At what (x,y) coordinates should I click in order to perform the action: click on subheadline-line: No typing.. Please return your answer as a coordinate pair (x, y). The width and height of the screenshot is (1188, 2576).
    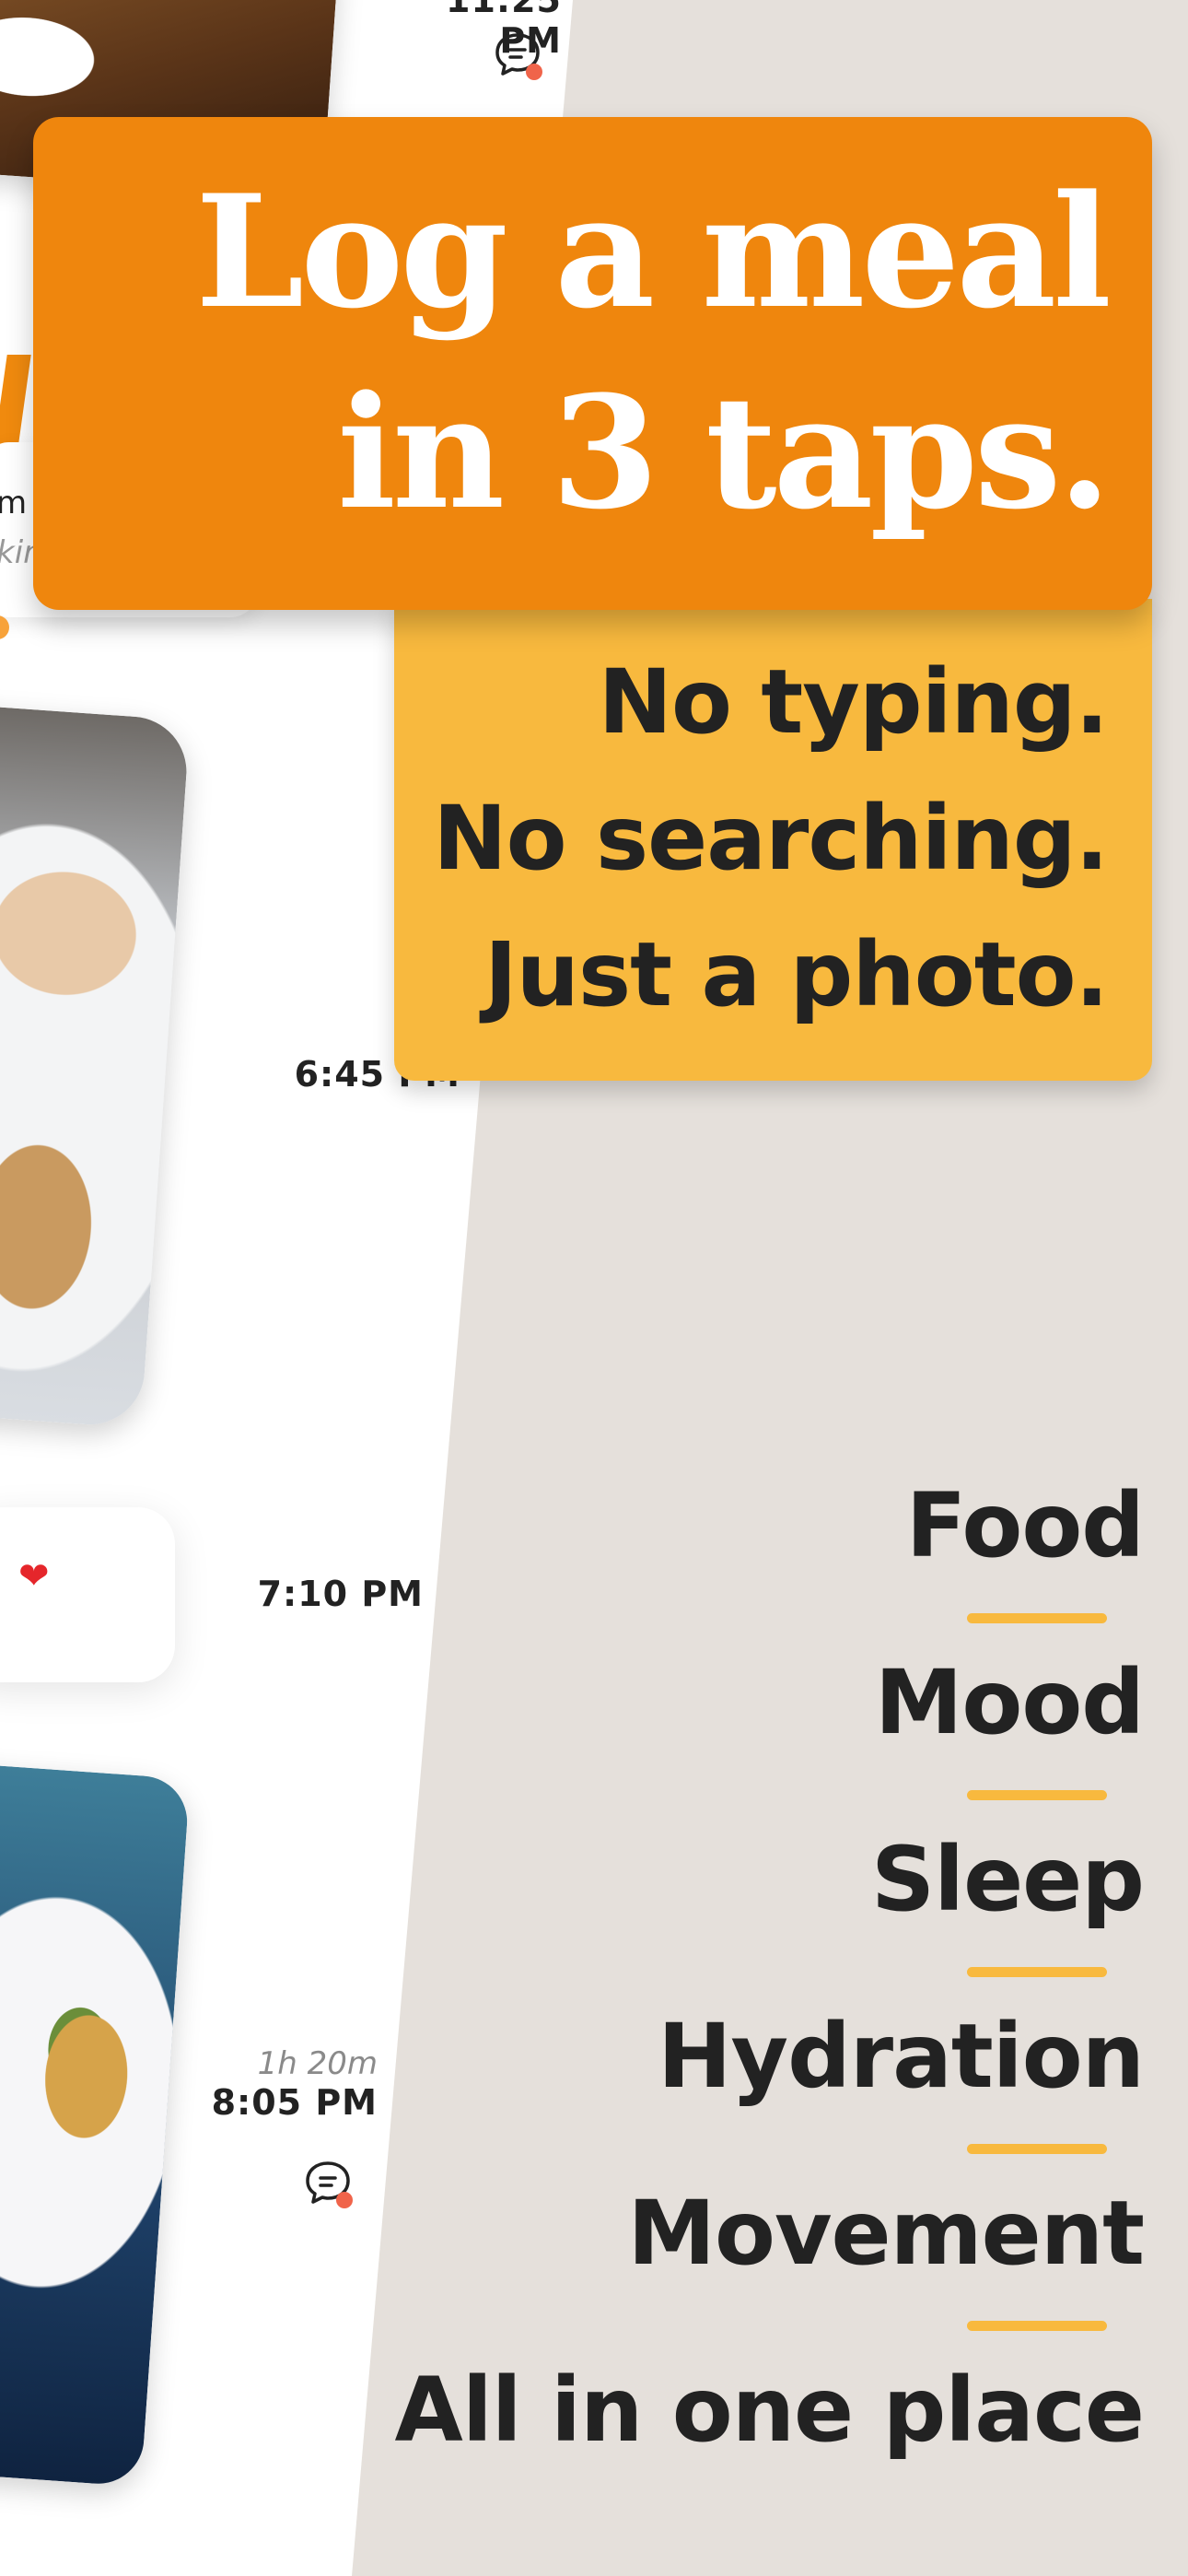
    Looking at the image, I should click on (853, 702).